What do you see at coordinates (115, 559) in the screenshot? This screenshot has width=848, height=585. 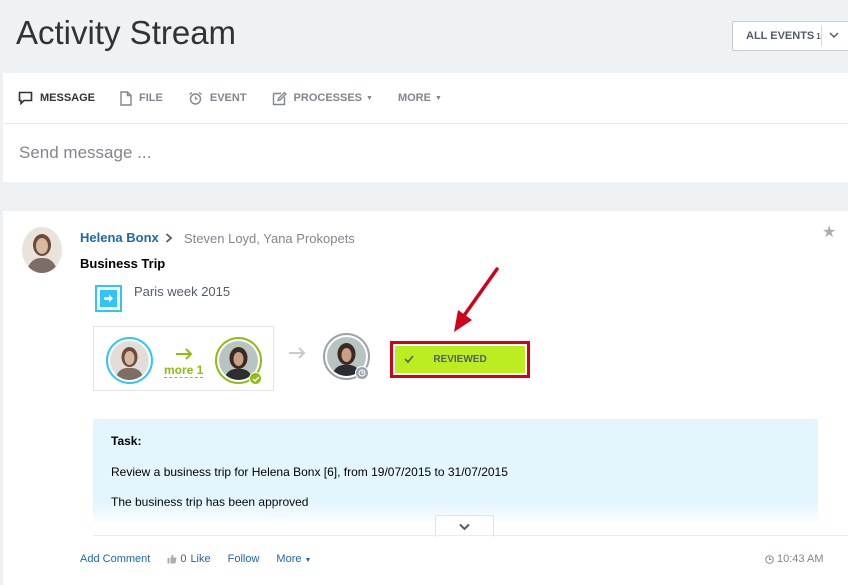 I see `add-comment-link: Add Comment` at bounding box center [115, 559].